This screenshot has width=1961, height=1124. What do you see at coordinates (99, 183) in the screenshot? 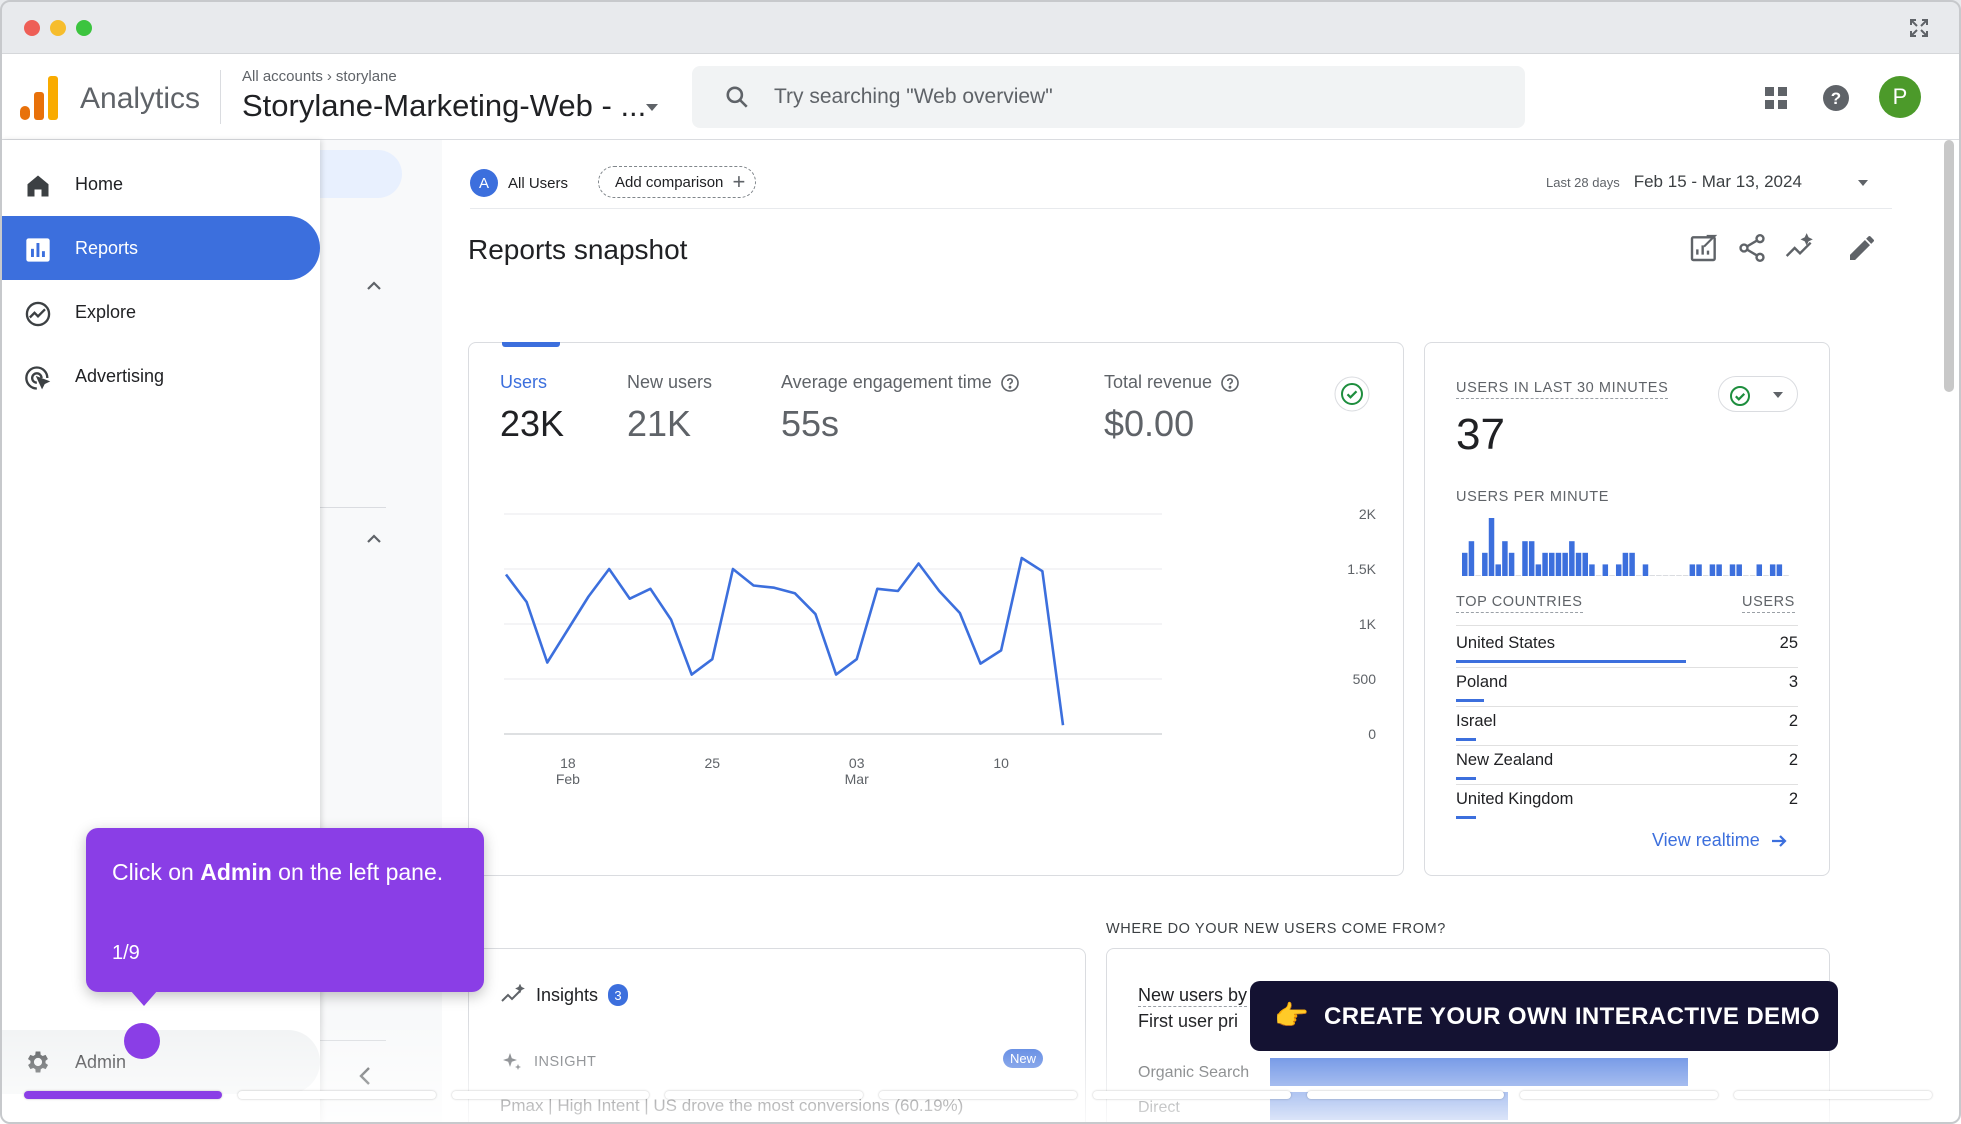
I see `nav-item-label: Home` at bounding box center [99, 183].